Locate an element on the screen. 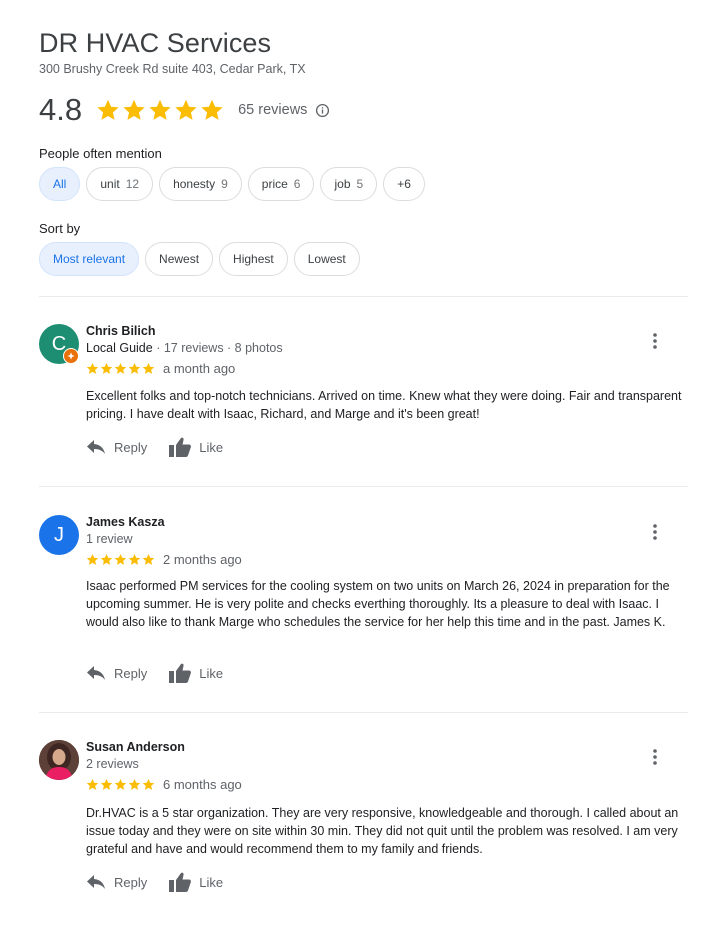  avatar: C is located at coordinates (59, 344).